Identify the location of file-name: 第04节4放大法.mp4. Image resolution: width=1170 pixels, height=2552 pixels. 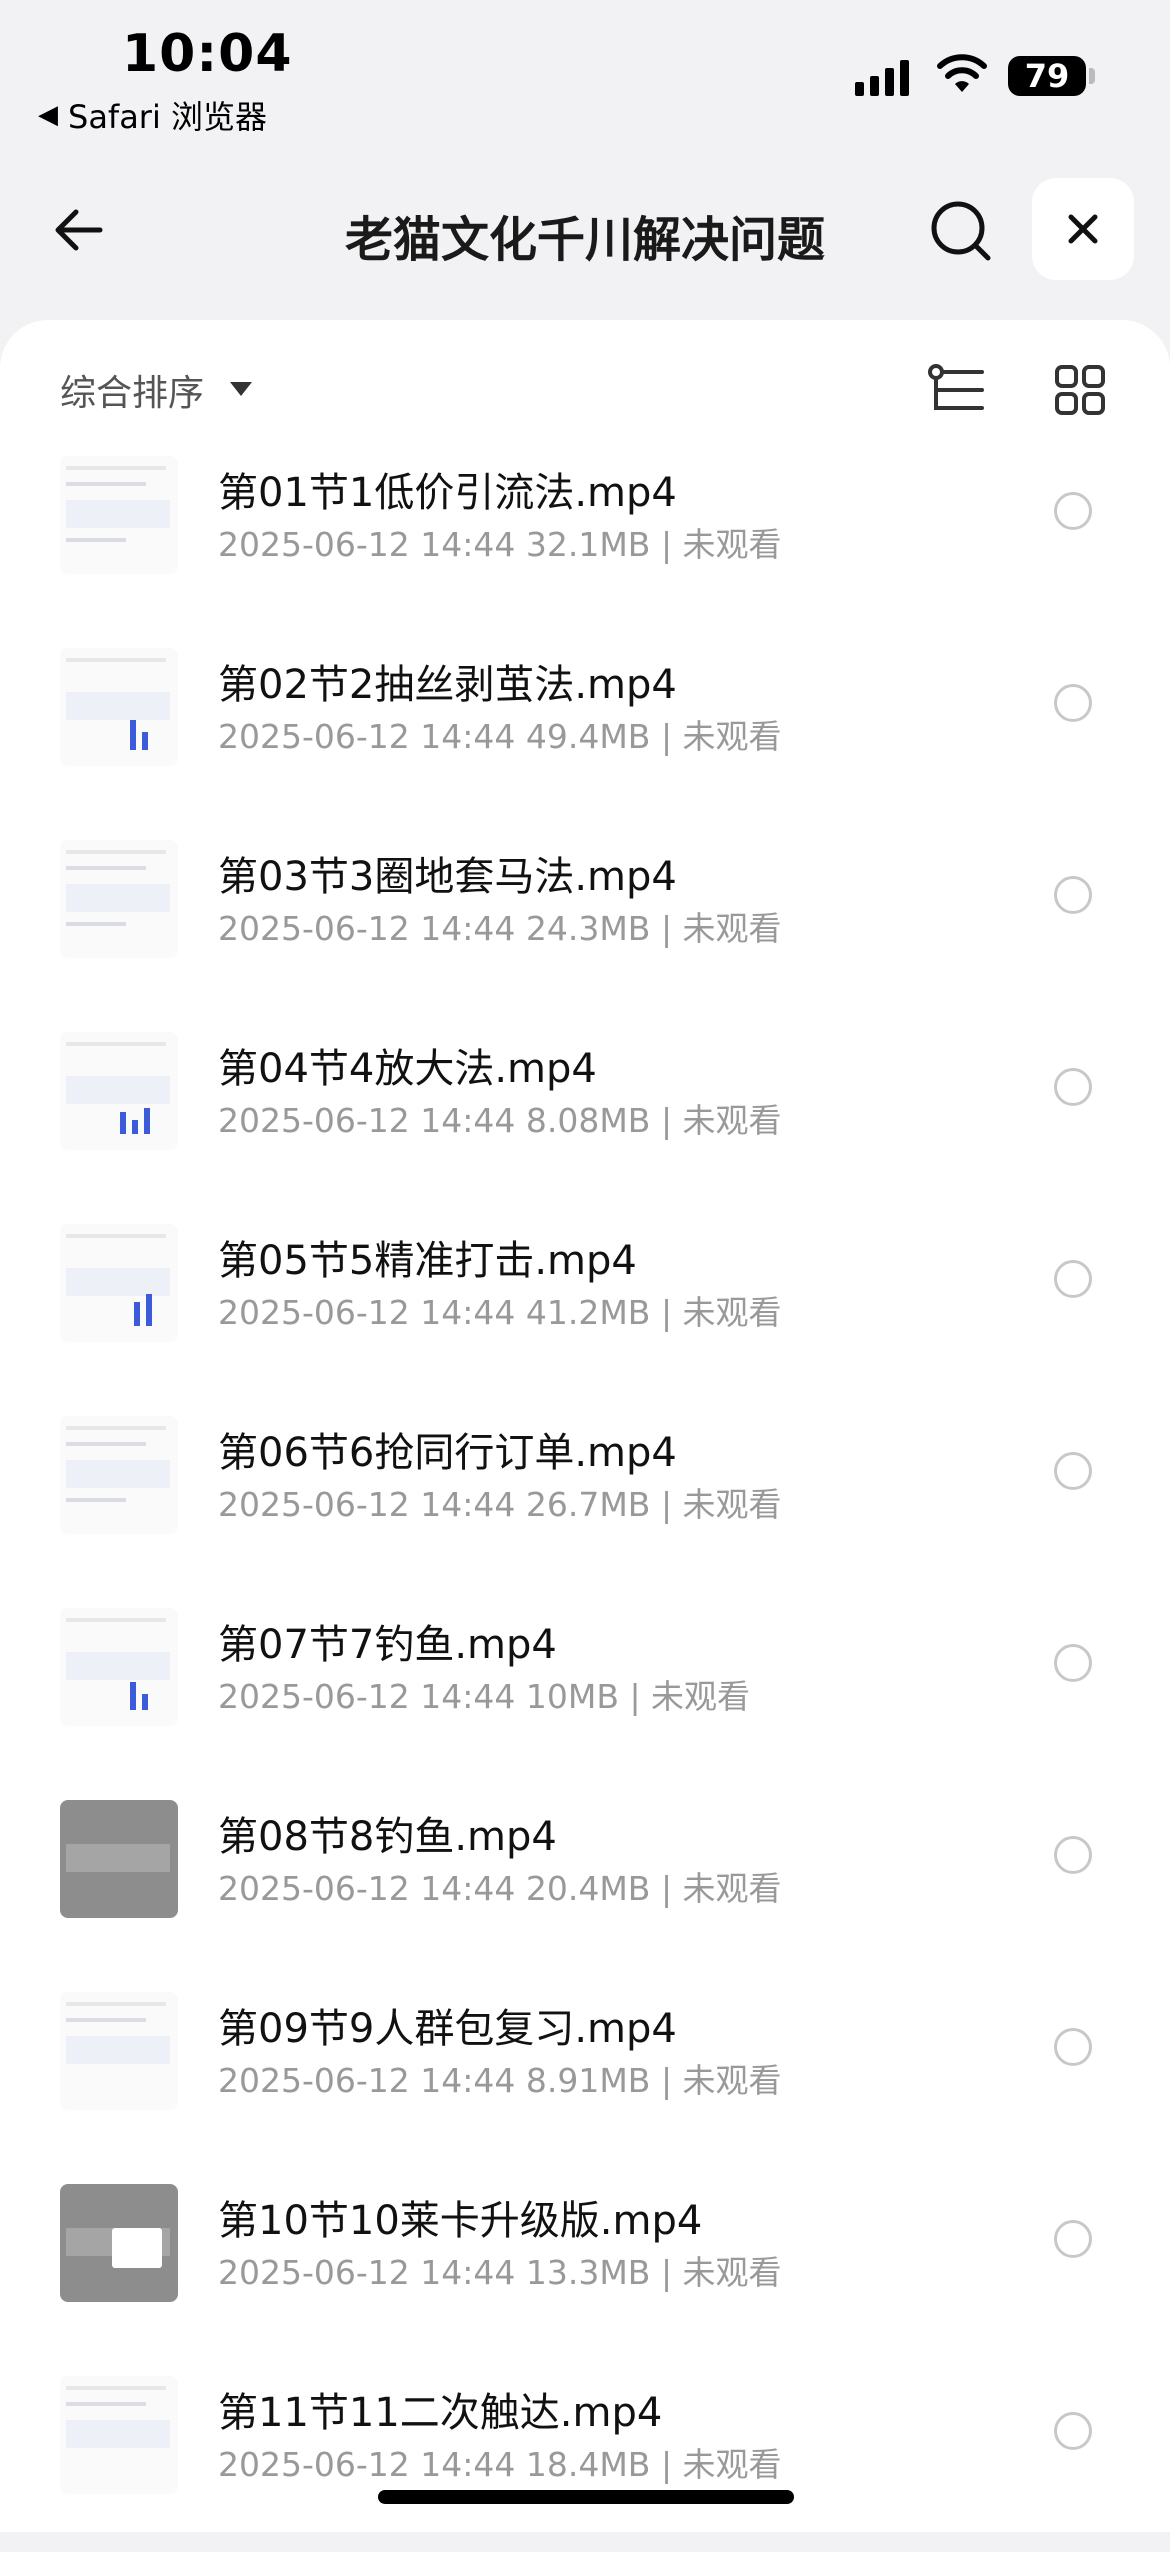
(407, 1069).